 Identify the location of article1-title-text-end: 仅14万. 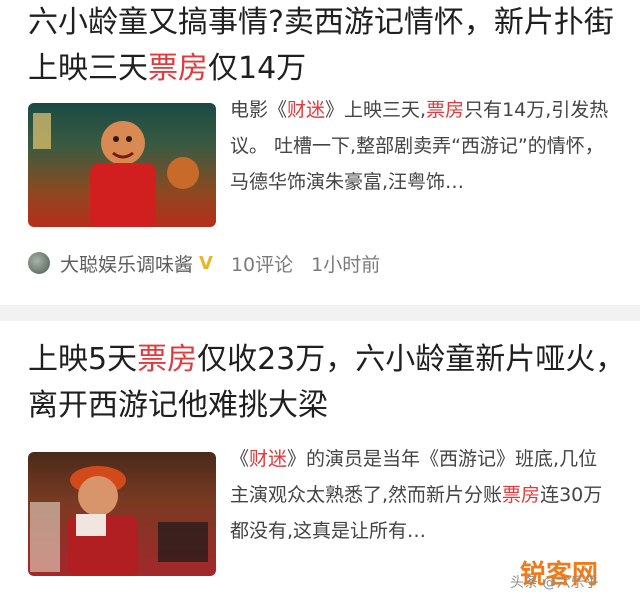
(257, 68).